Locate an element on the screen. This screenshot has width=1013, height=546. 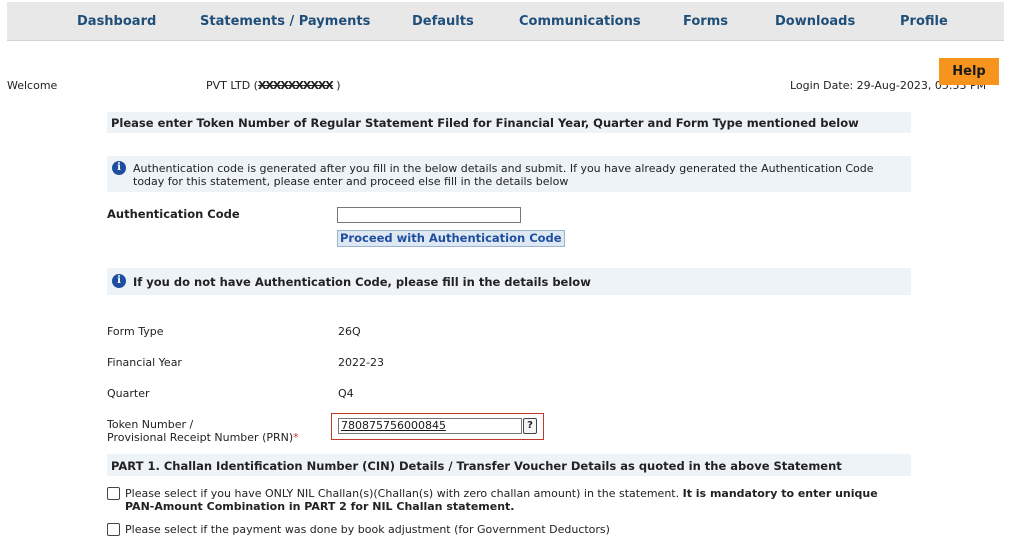
nav-communications: Communications is located at coordinates (580, 21).